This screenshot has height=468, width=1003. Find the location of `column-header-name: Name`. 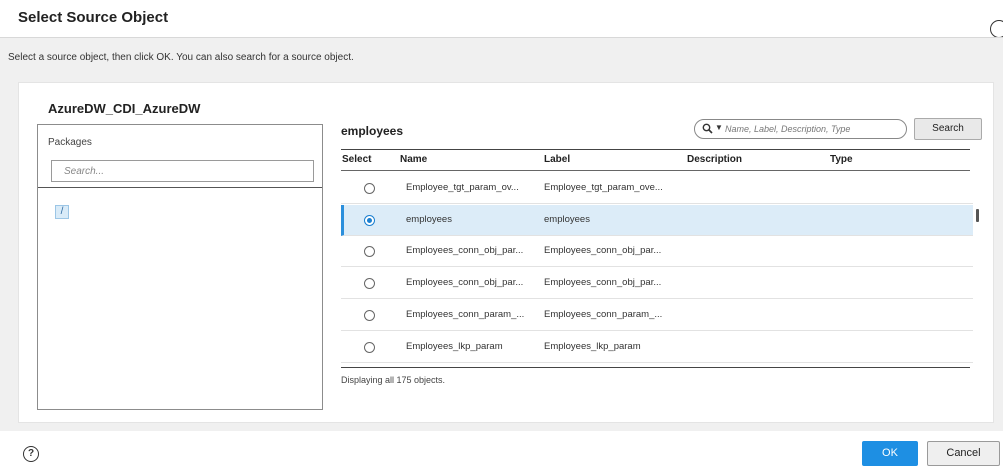

column-header-name: Name is located at coordinates (413, 159).